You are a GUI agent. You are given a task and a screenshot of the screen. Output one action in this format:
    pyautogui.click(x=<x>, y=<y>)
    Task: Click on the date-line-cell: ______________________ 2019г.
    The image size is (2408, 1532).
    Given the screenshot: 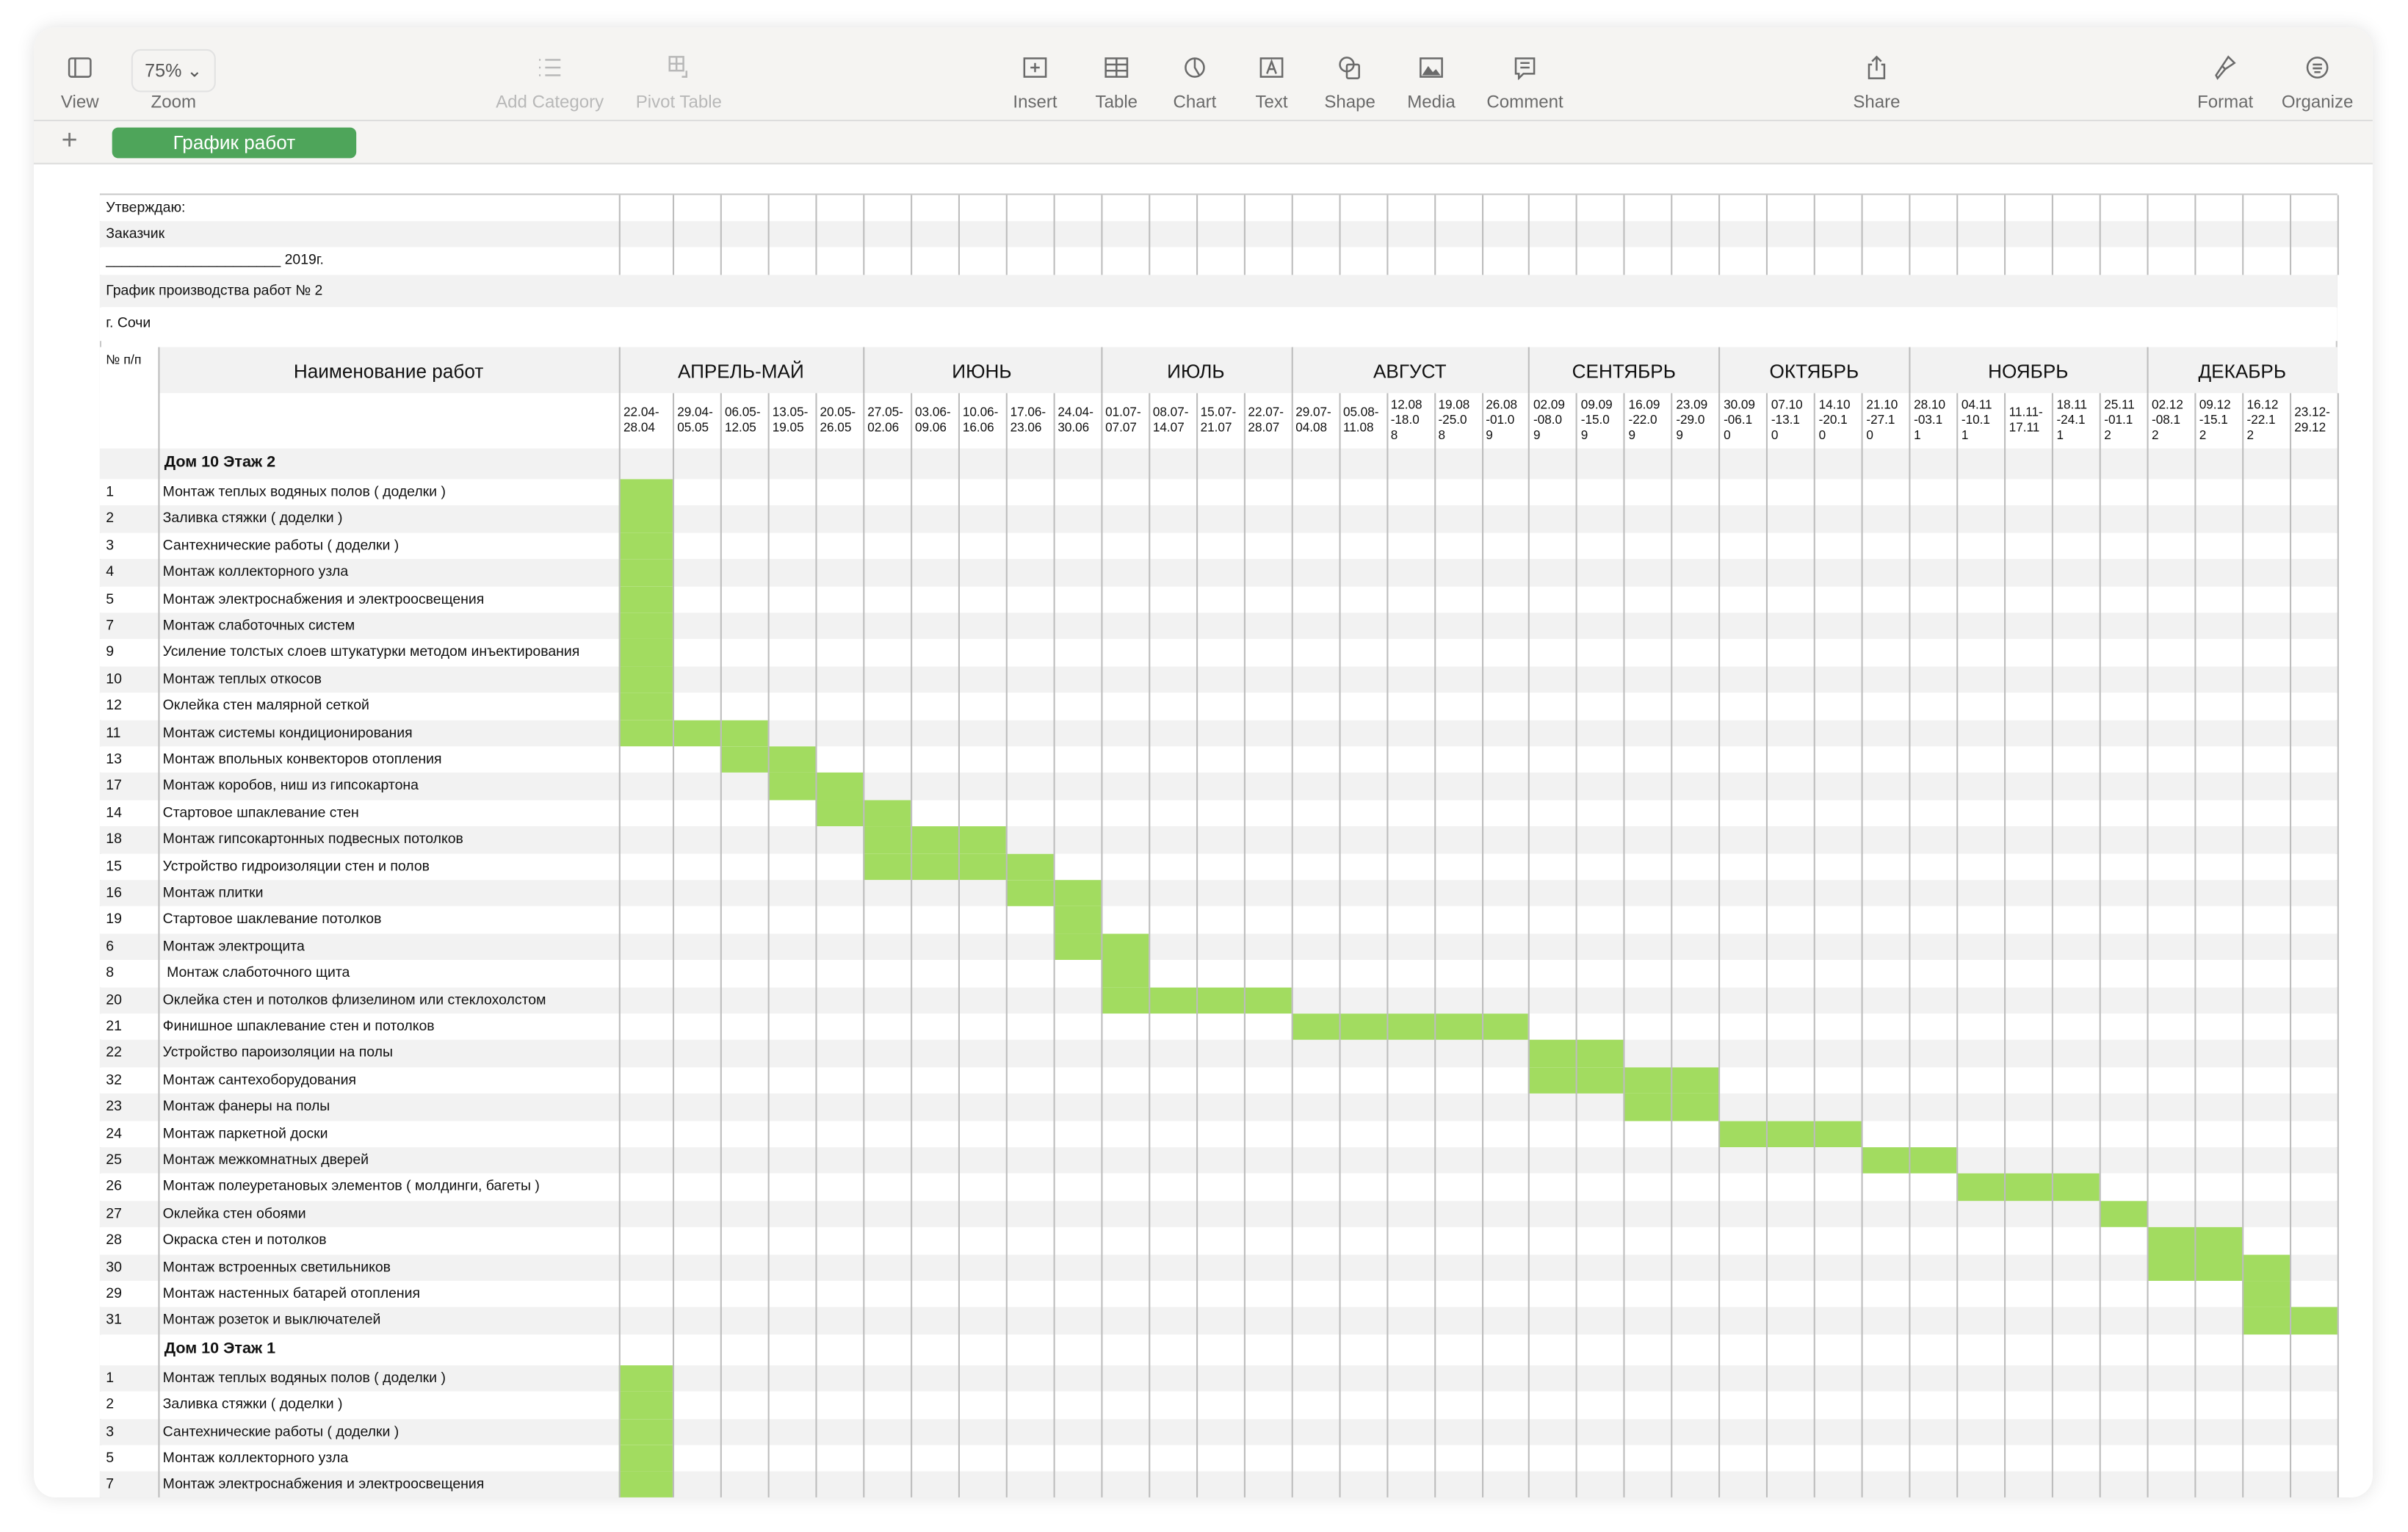 What is the action you would take?
    pyautogui.click(x=215, y=259)
    